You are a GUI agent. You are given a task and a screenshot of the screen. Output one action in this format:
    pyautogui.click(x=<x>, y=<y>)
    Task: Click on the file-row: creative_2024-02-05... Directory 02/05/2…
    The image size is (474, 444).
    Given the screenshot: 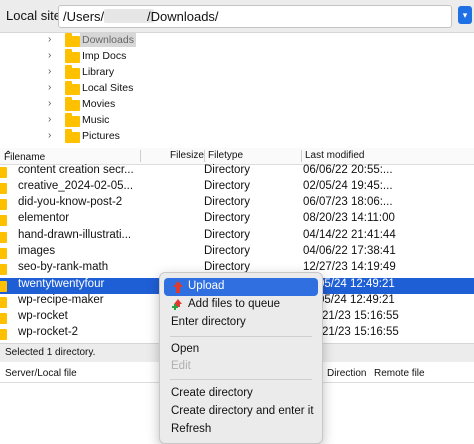 What is the action you would take?
    pyautogui.click(x=237, y=188)
    